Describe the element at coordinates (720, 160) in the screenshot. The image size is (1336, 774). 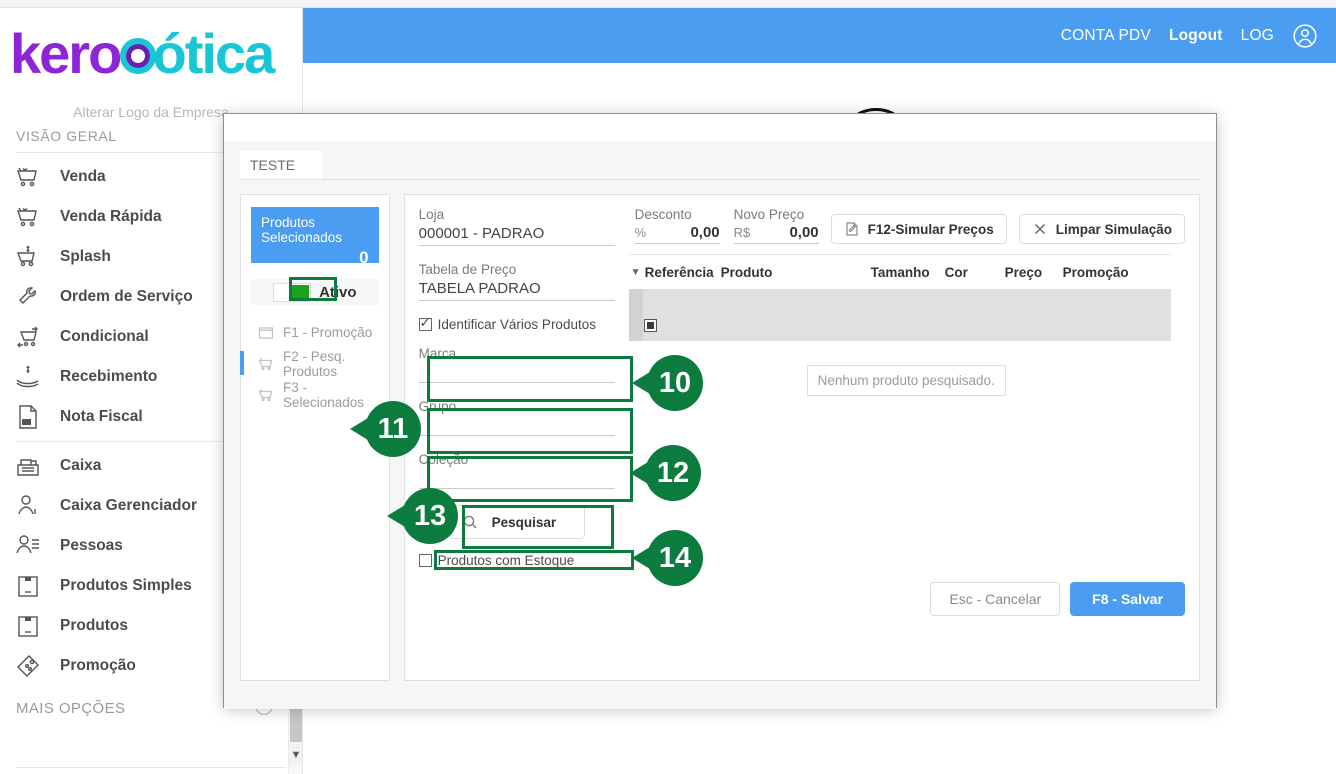
I see `modal-tabs: TESTE` at that location.